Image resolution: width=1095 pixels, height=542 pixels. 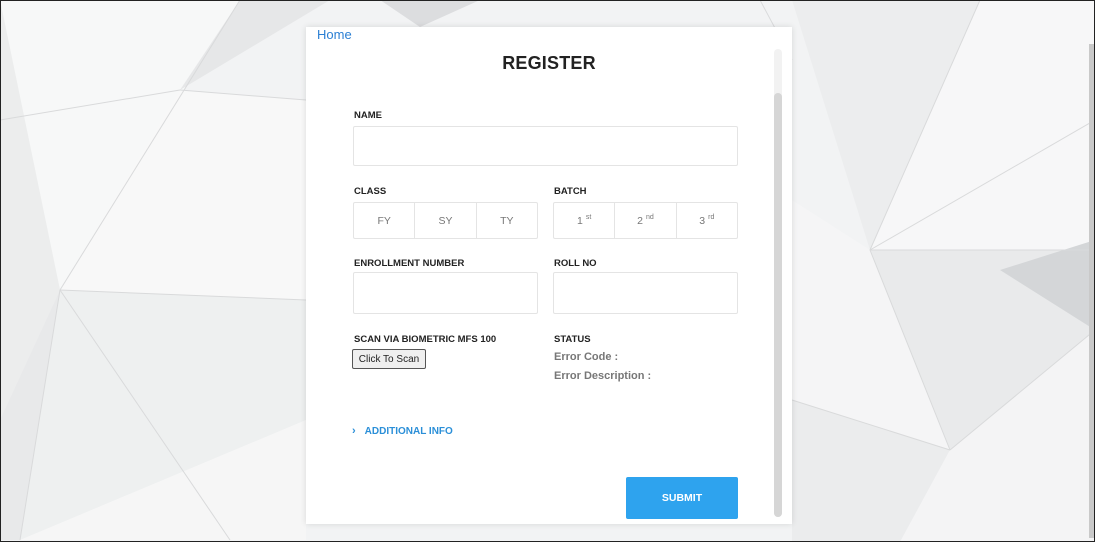 I want to click on class-option-sy: SY, so click(x=446, y=220).